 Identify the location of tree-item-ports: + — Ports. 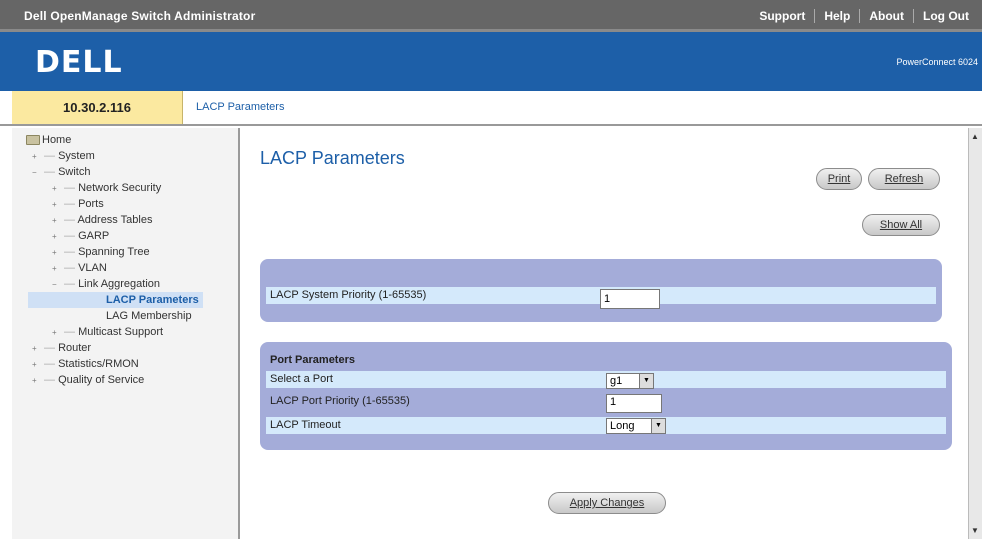
(78, 204).